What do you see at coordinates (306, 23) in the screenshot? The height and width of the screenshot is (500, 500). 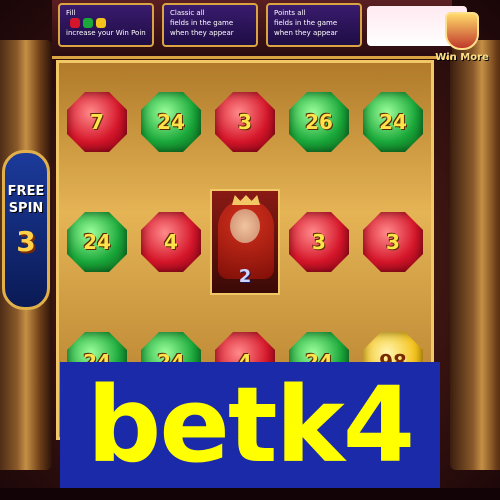 I see `info-panel-3-line-2: fields in the game` at bounding box center [306, 23].